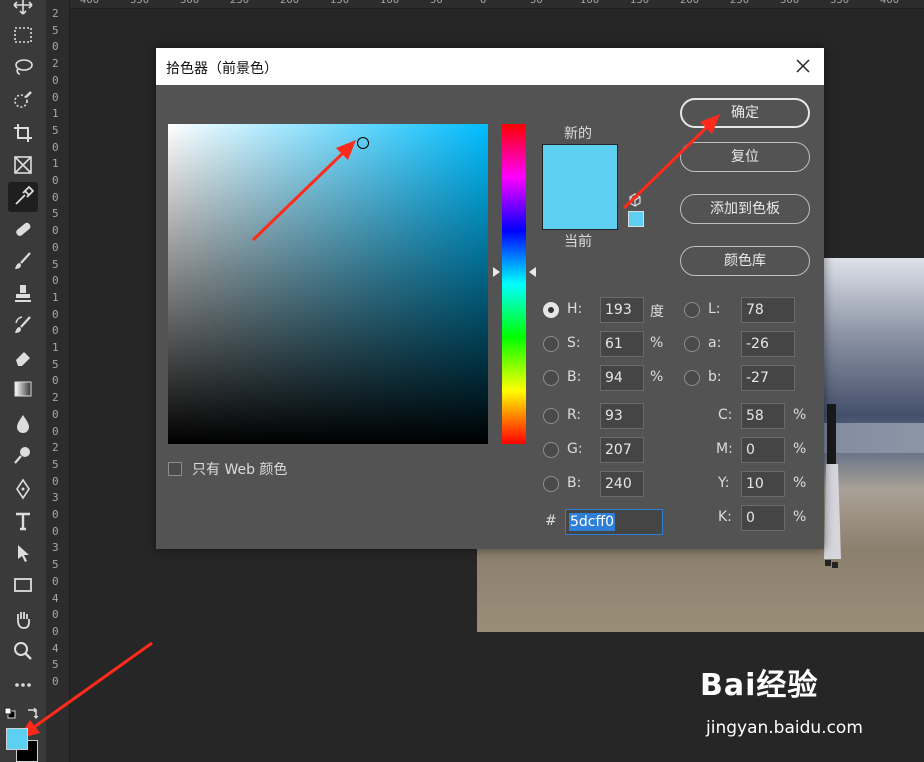  I want to click on color-libraries-button: 颜色库, so click(745, 261).